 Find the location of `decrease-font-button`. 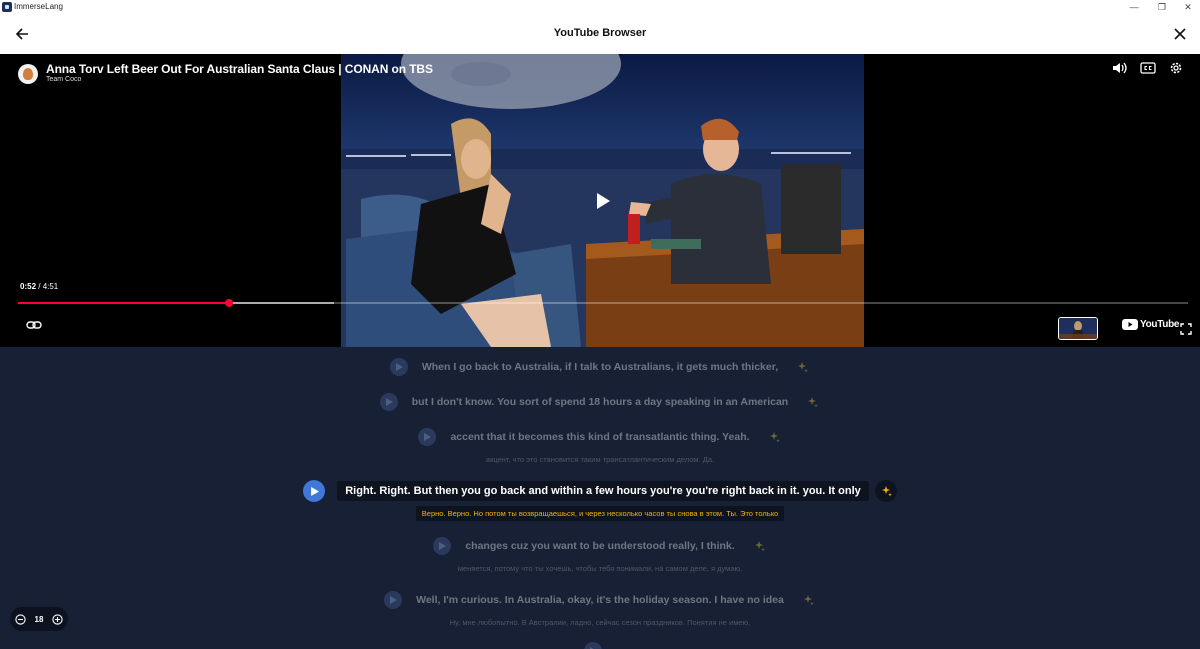

decrease-font-button is located at coordinates (20, 619).